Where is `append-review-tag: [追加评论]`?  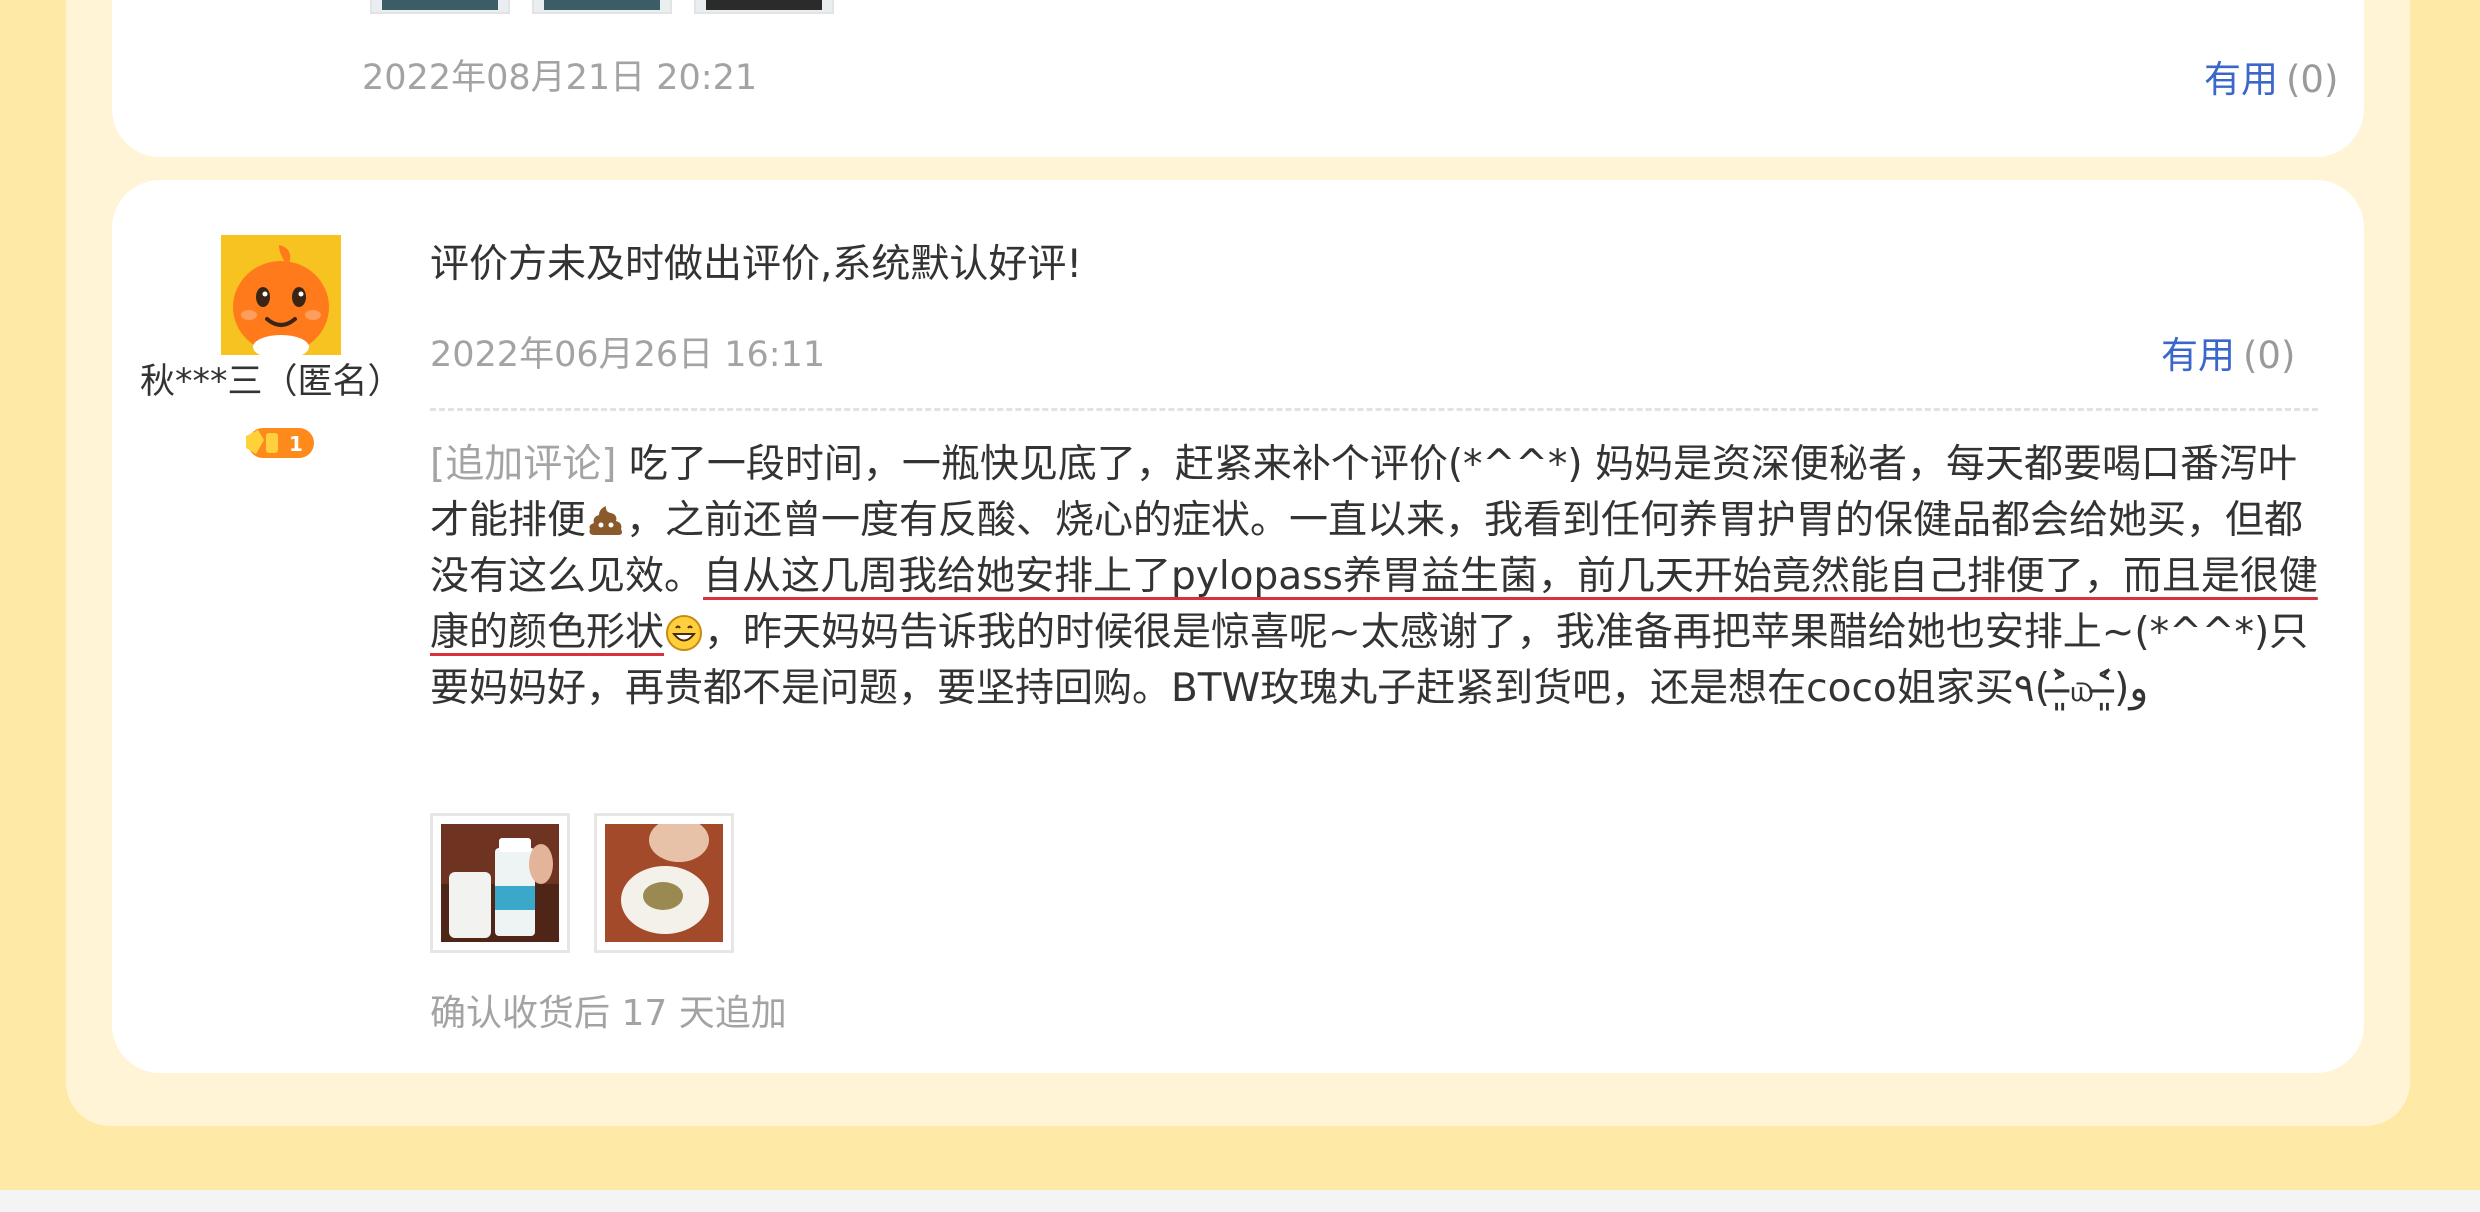 append-review-tag: [追加评论] is located at coordinates (523, 464).